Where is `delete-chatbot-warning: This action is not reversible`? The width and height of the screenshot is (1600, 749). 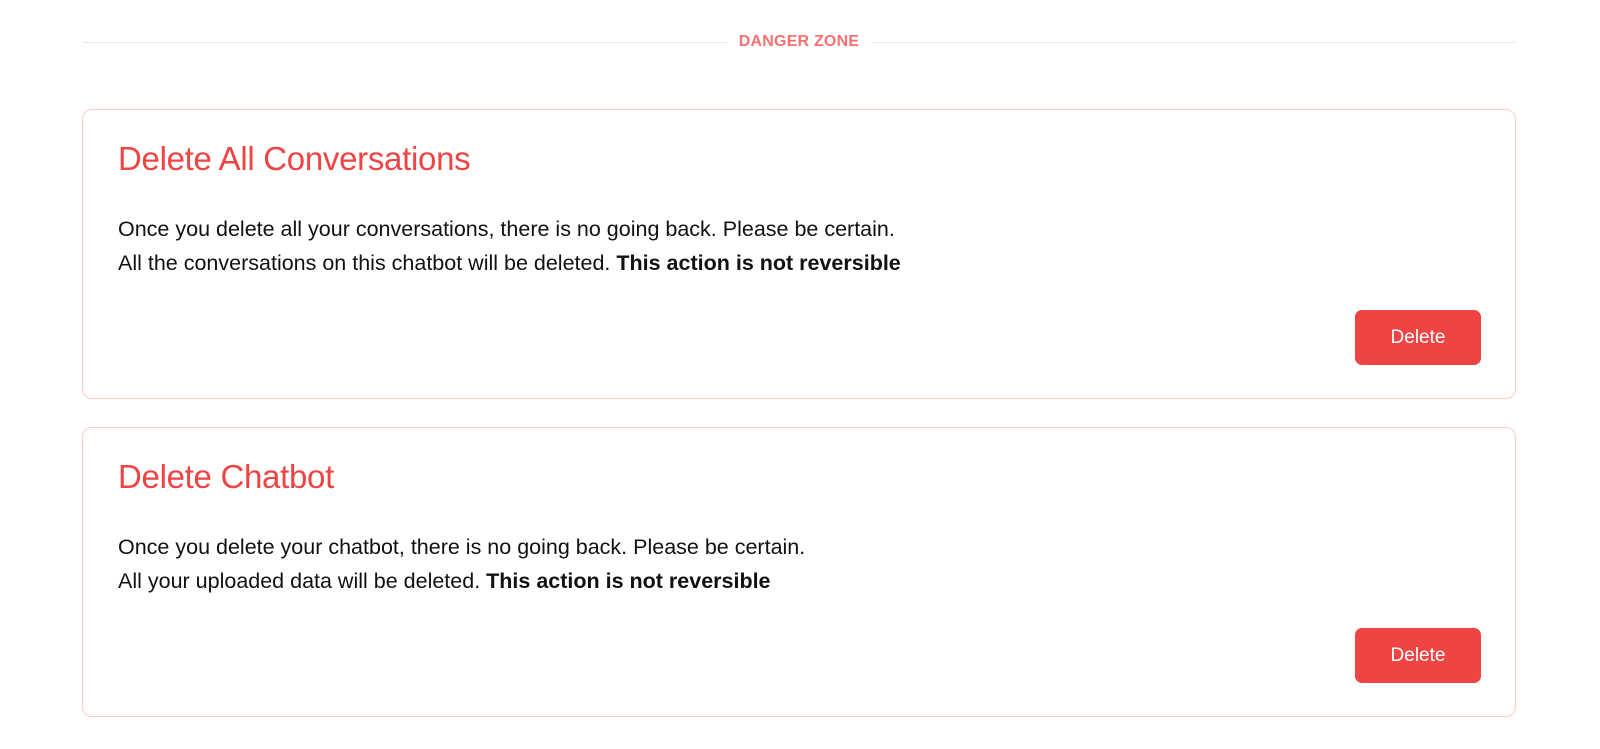 delete-chatbot-warning: This action is not reversible is located at coordinates (628, 581).